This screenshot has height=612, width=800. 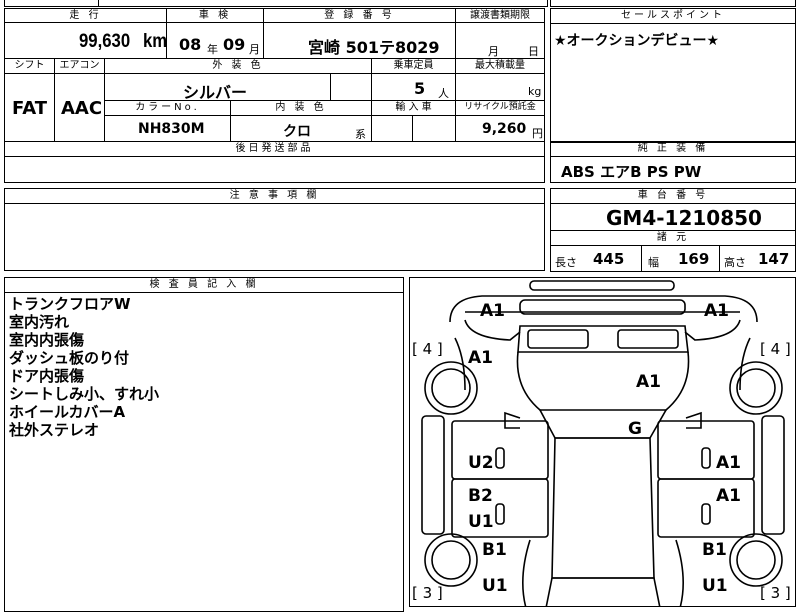 I want to click on dim-height-value: 147, so click(x=774, y=259).